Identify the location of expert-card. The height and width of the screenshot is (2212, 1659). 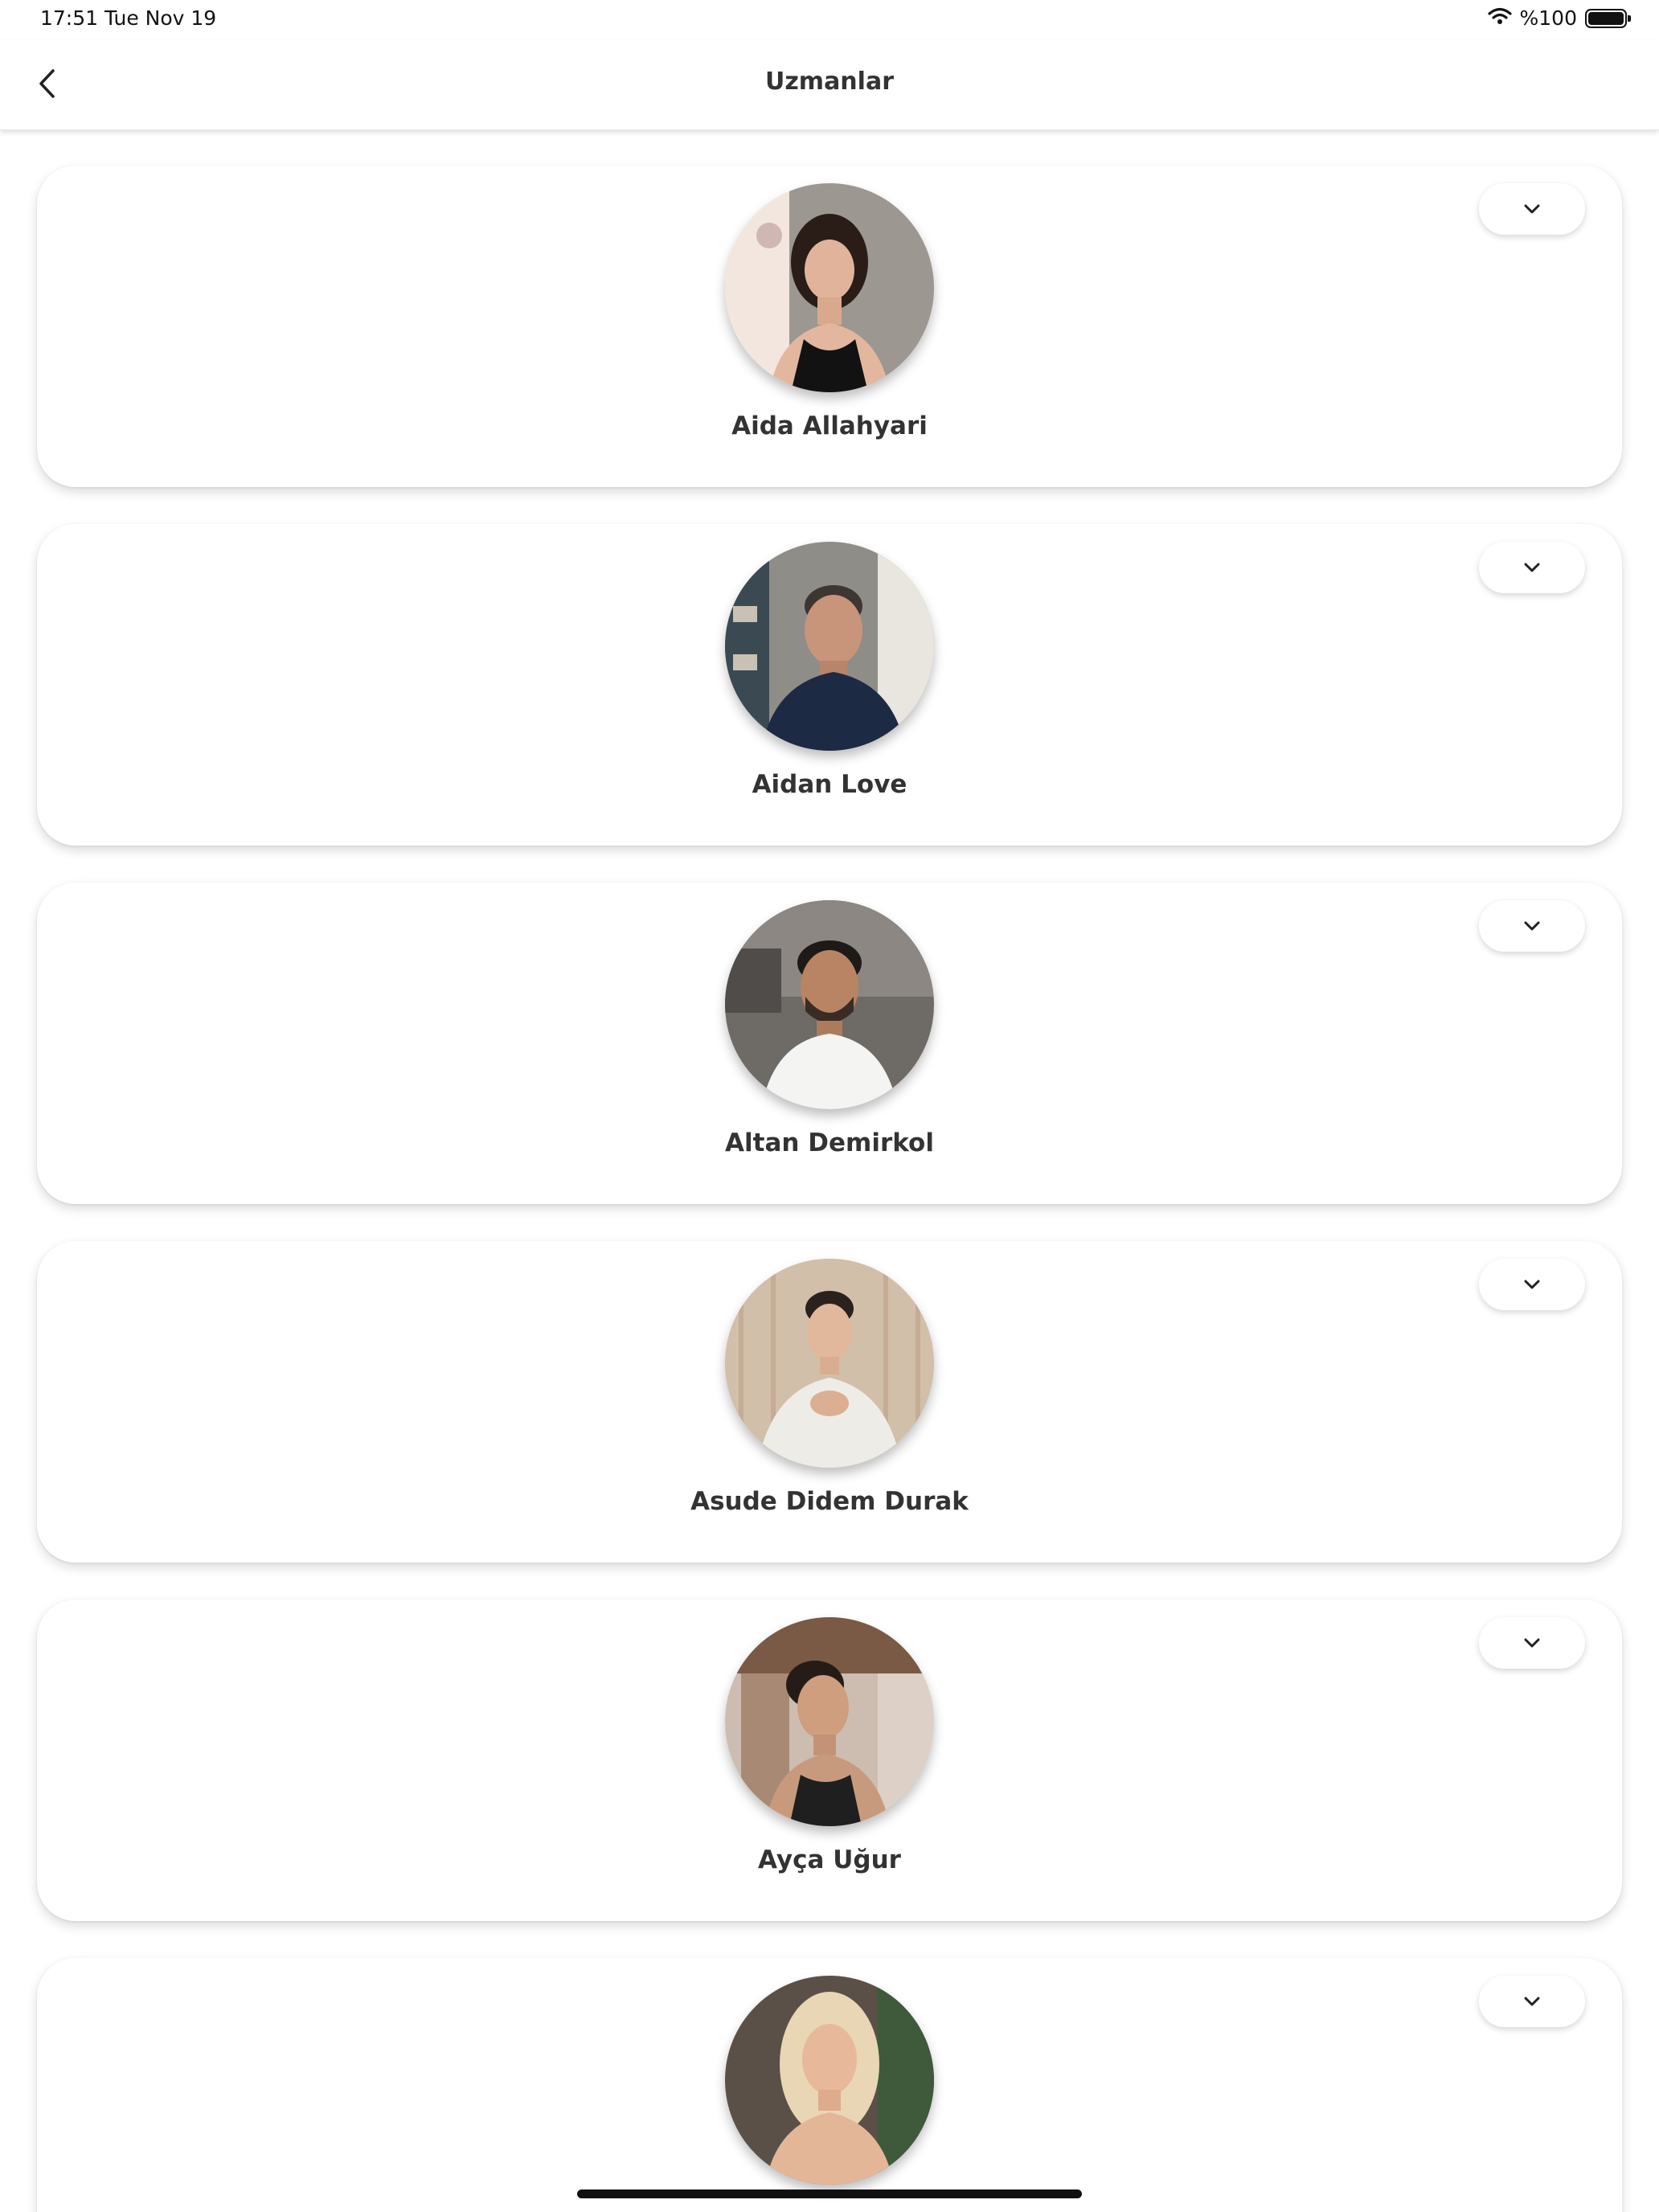
(829, 2085).